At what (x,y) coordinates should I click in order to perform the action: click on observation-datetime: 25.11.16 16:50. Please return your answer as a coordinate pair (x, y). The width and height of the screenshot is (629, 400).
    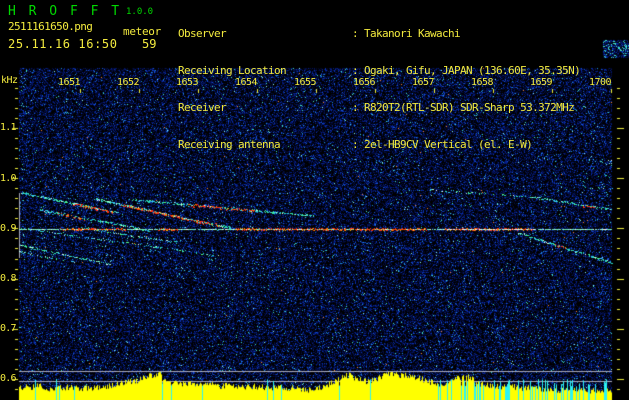
    Looking at the image, I should click on (63, 44).